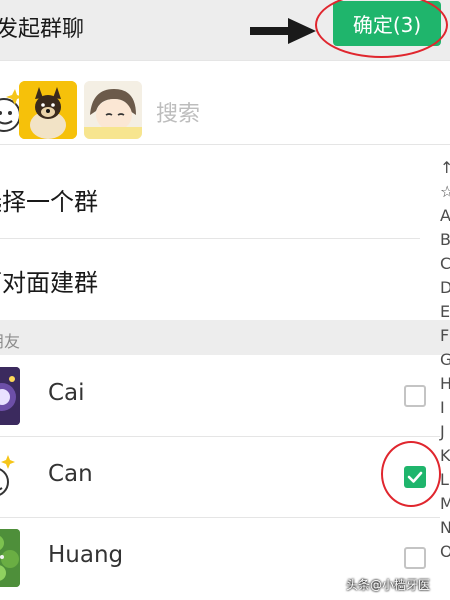  I want to click on index-letter: F, so click(445, 336).